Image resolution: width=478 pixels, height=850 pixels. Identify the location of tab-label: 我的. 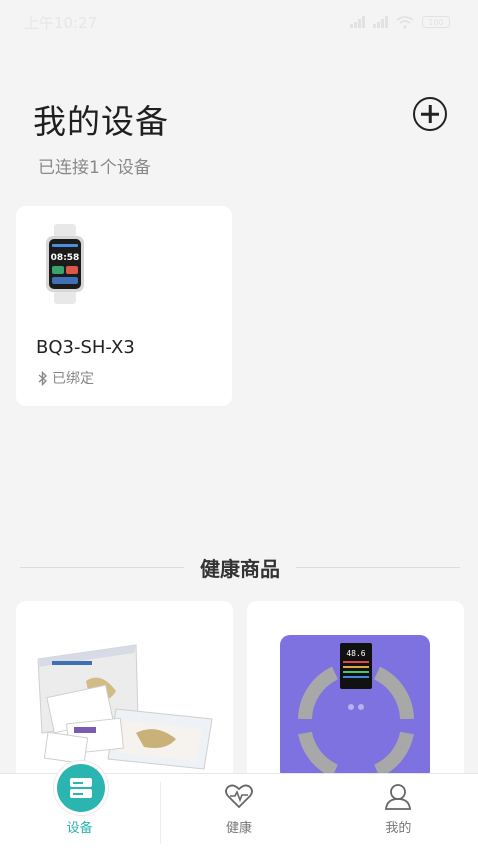
(398, 828).